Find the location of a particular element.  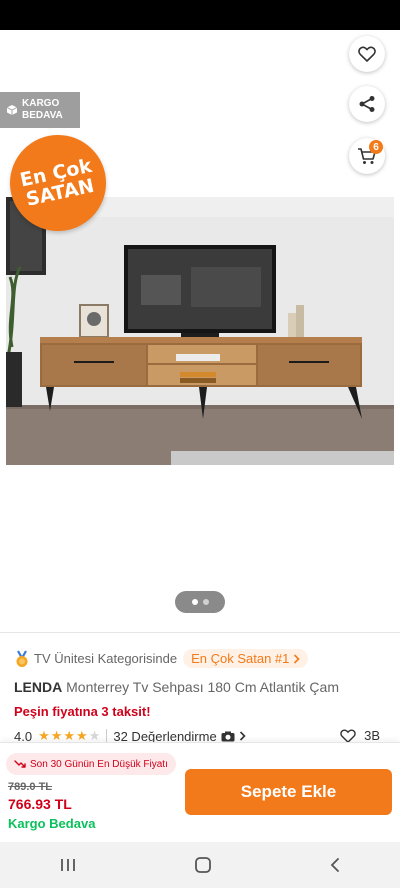

product-brand: LENDA is located at coordinates (38, 687).